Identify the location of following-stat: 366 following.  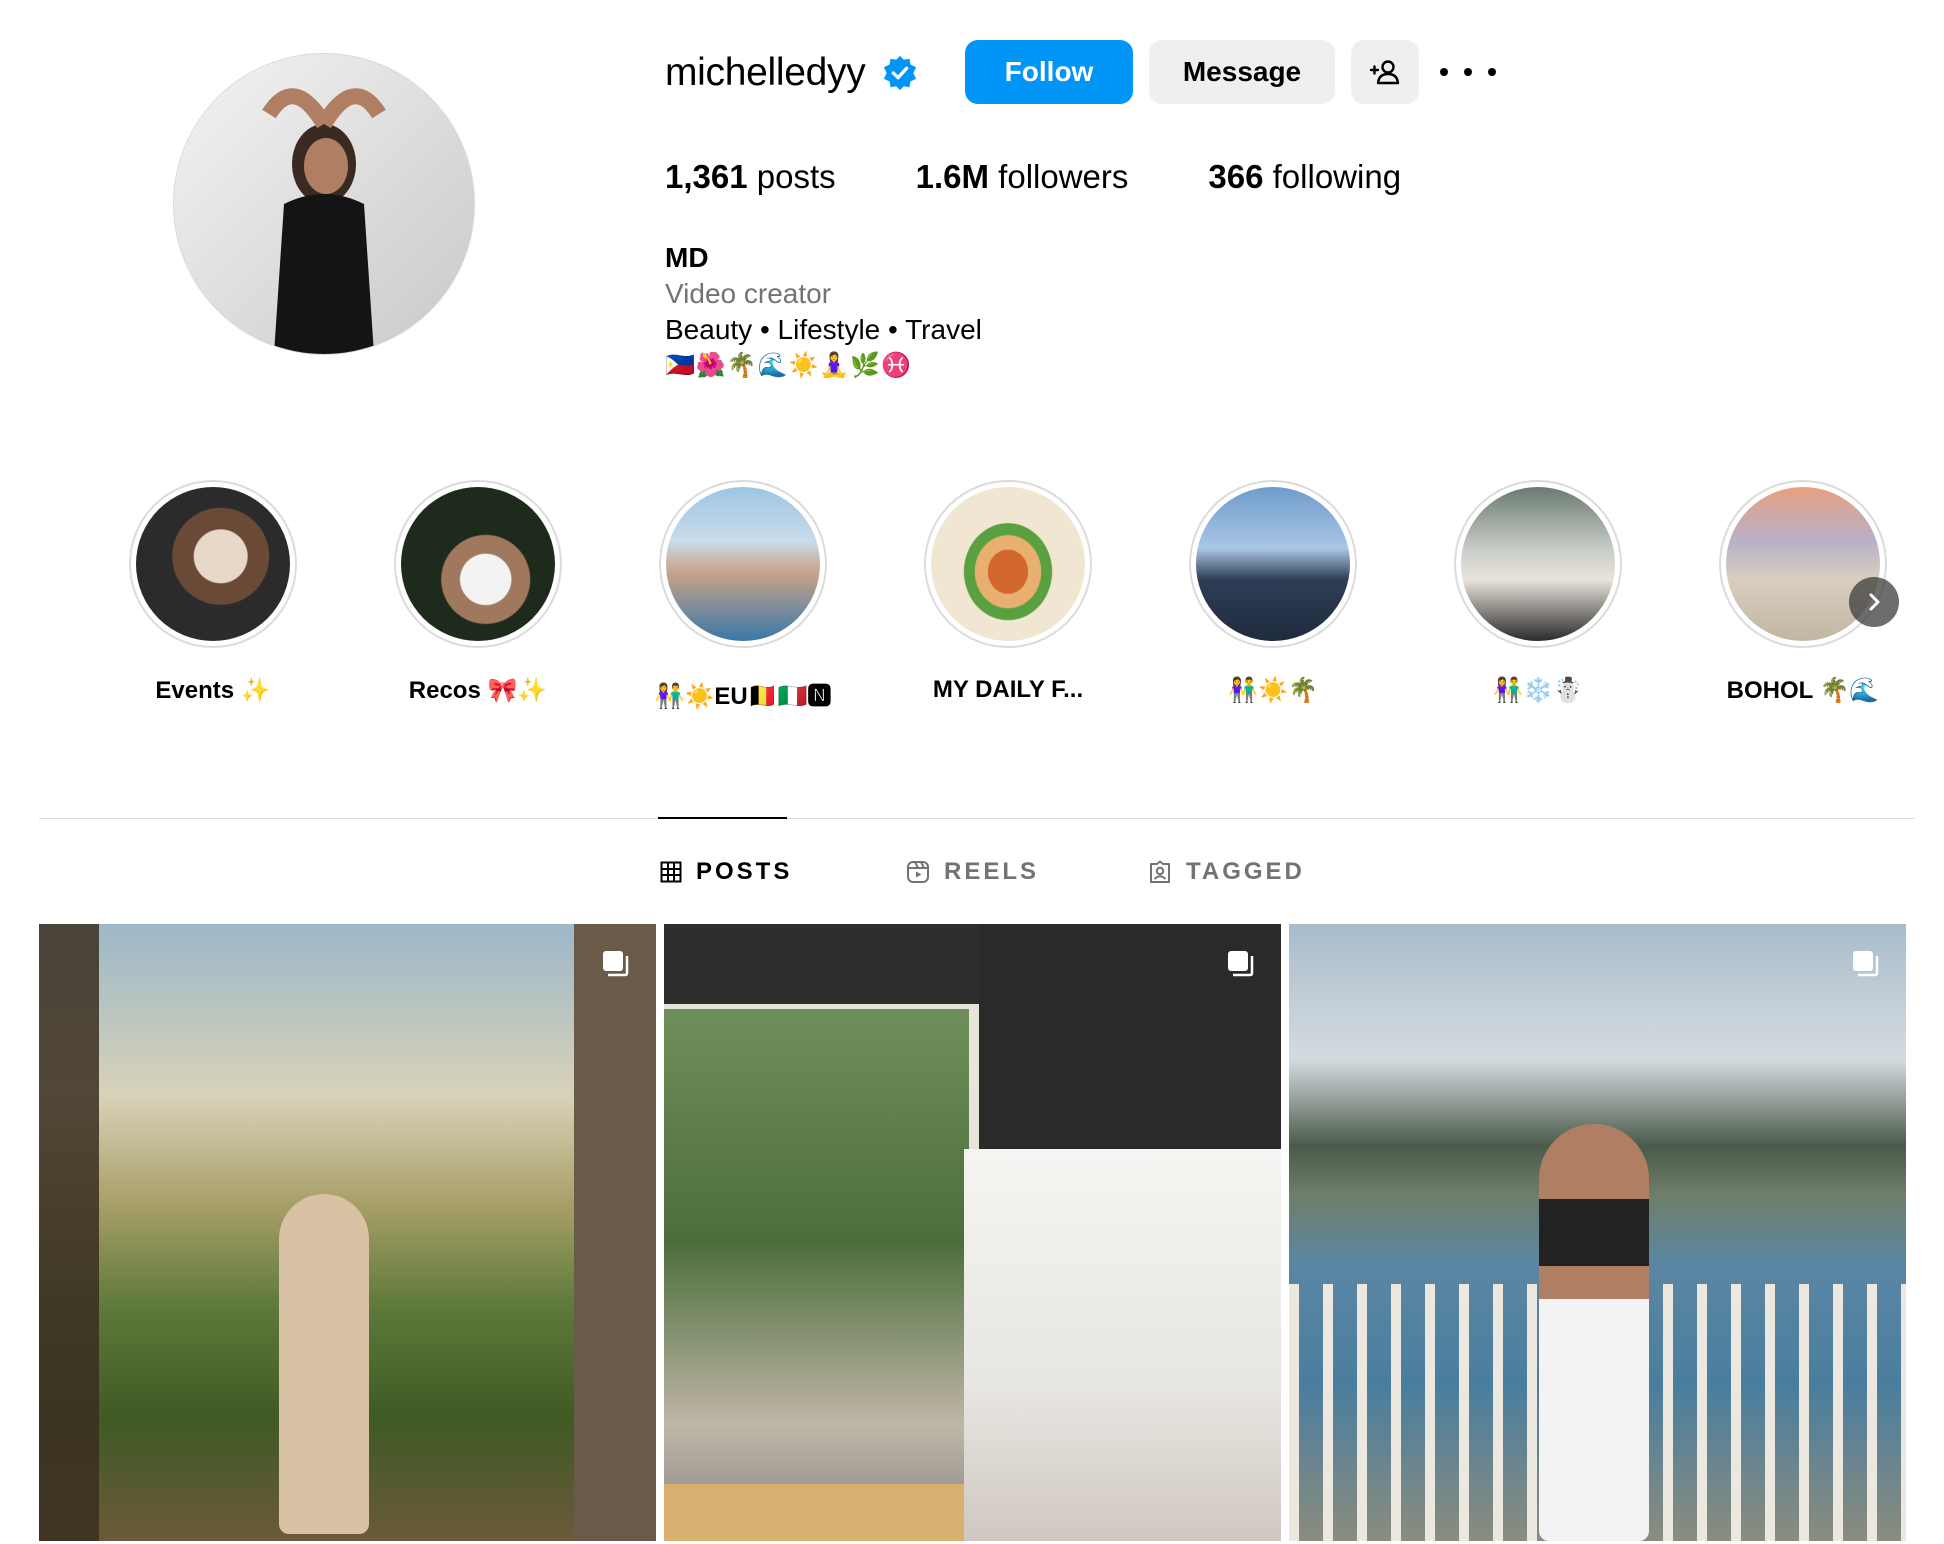
(1304, 177).